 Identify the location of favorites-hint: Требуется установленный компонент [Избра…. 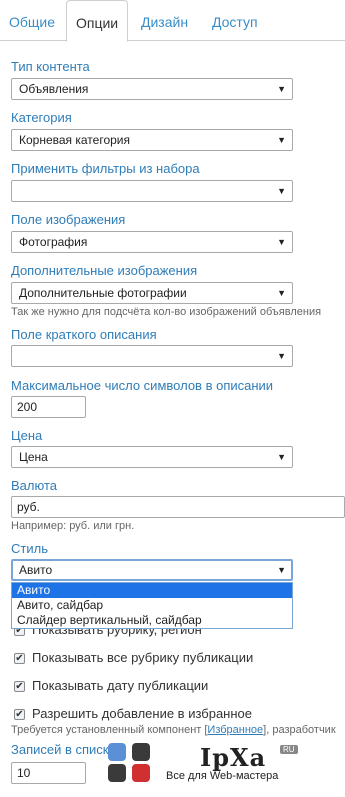
(173, 730).